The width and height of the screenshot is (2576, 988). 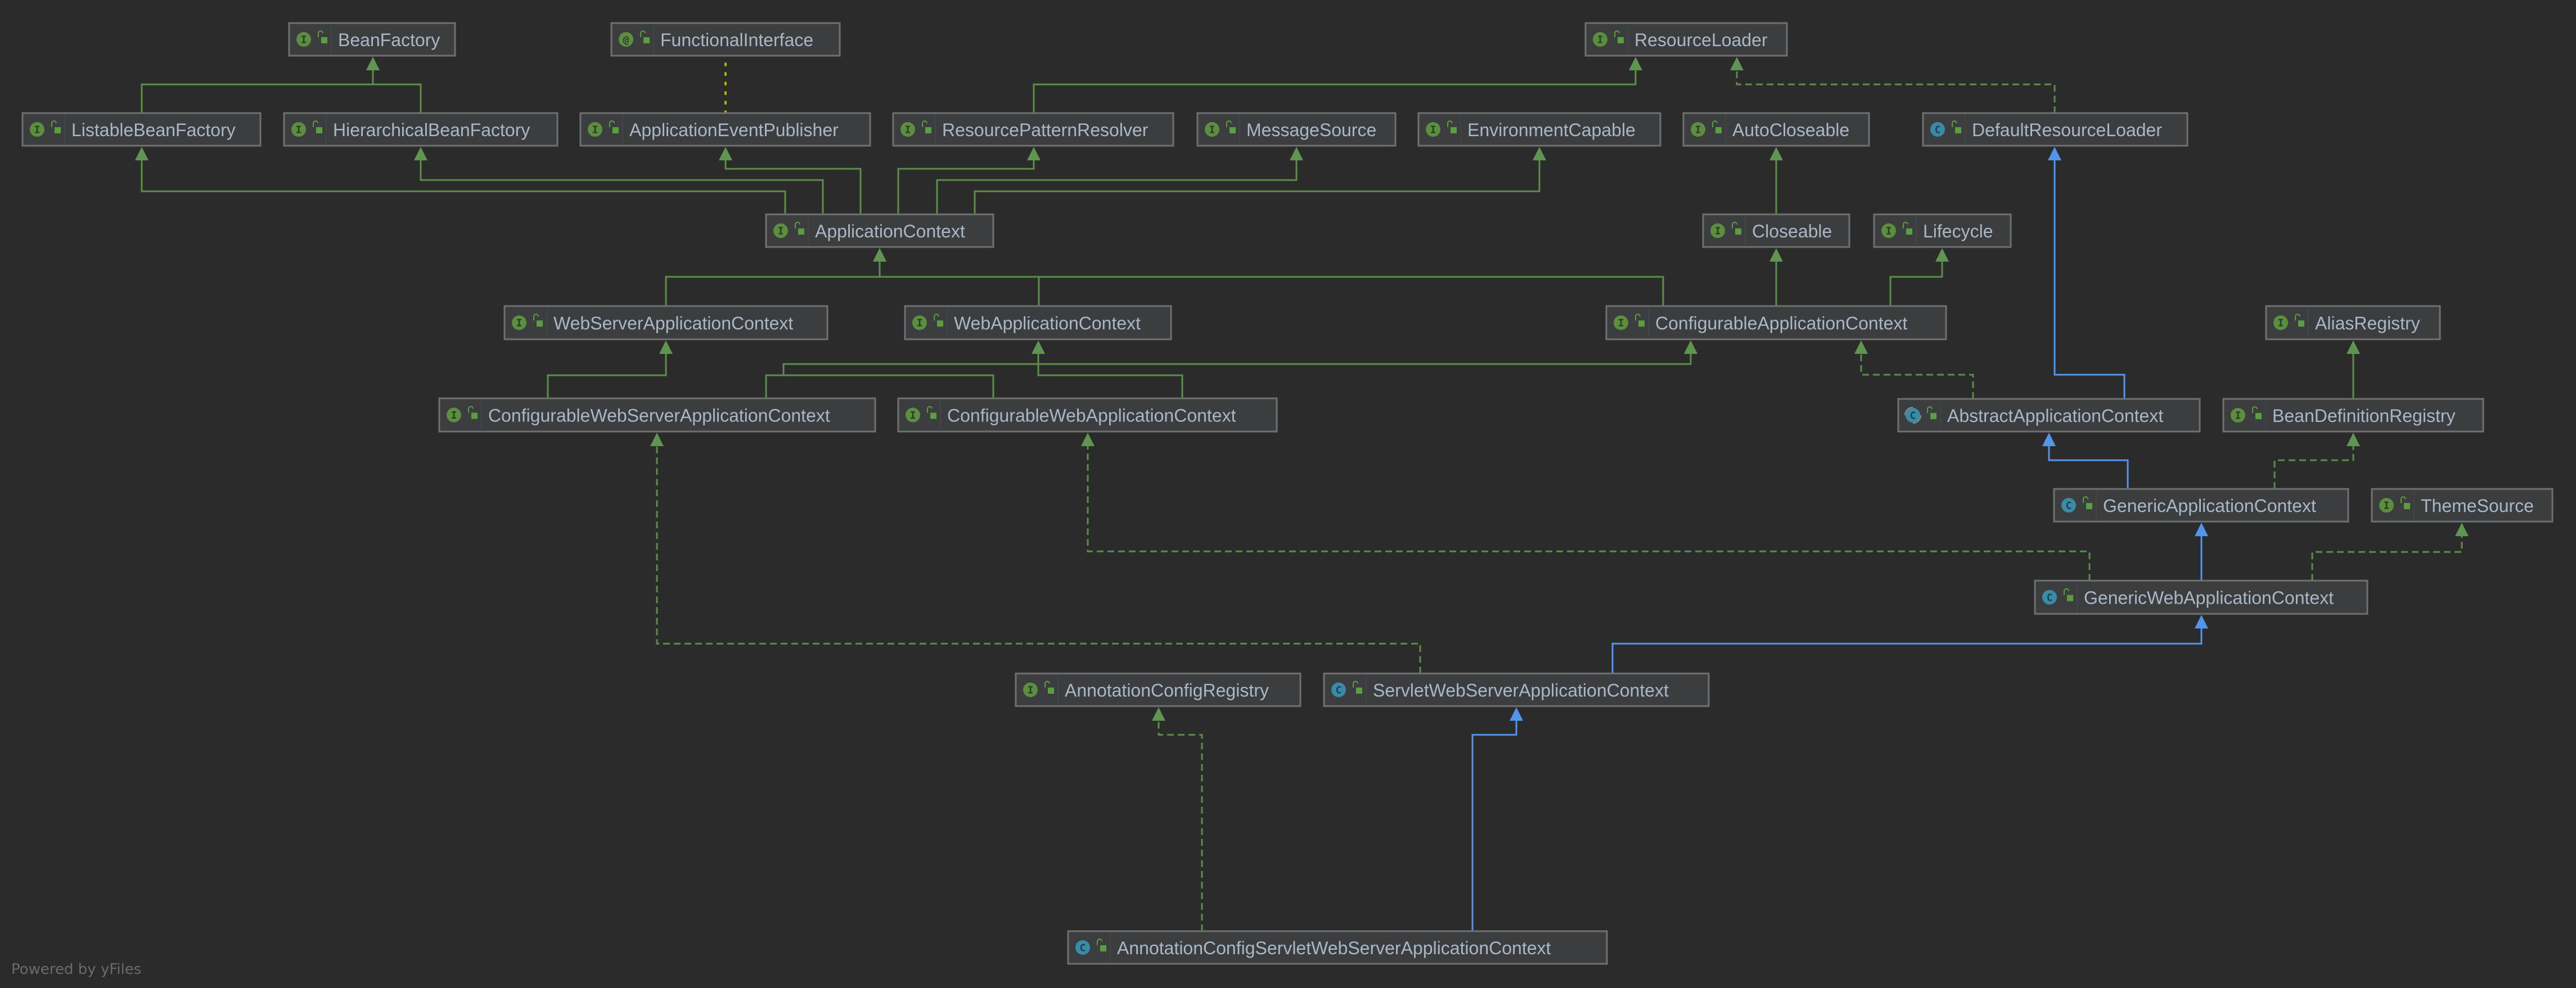 What do you see at coordinates (2353, 322) in the screenshot?
I see `class-node: I AliasRegistry` at bounding box center [2353, 322].